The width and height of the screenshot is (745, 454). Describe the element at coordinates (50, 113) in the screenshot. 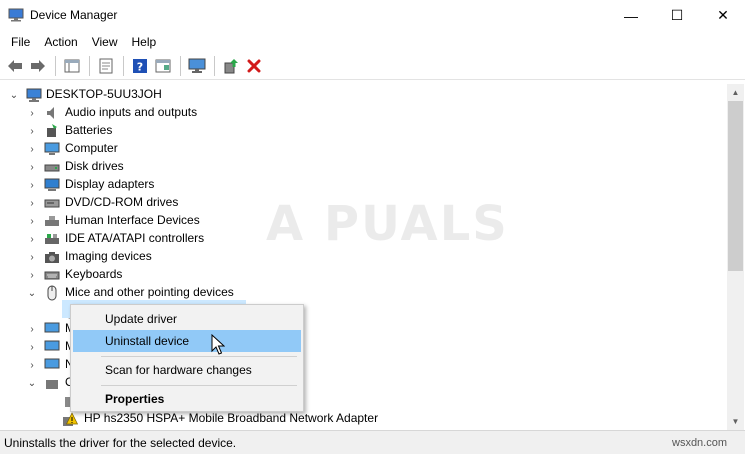

I see `speaker-icon` at that location.